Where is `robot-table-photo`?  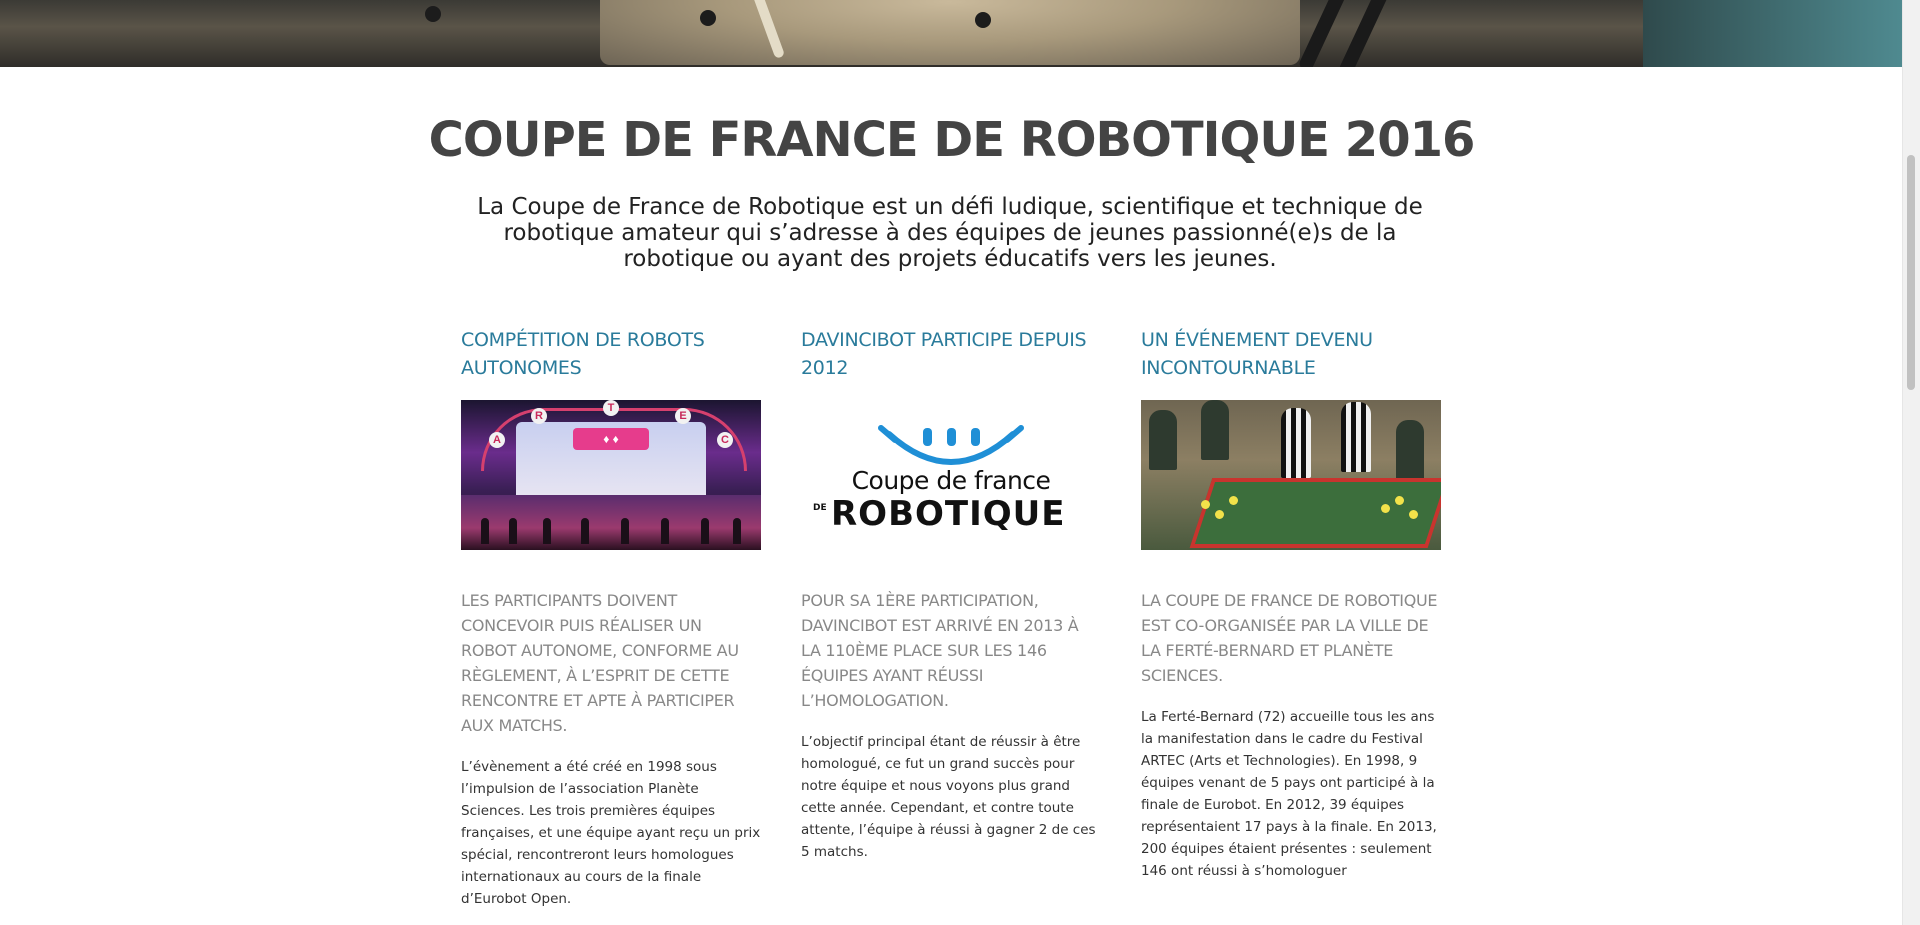 robot-table-photo is located at coordinates (1291, 475).